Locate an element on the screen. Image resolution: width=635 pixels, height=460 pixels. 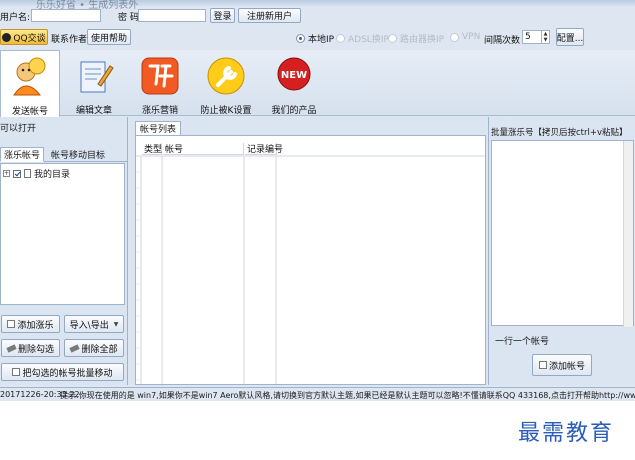
interval-value: 5 is located at coordinates (528, 37).